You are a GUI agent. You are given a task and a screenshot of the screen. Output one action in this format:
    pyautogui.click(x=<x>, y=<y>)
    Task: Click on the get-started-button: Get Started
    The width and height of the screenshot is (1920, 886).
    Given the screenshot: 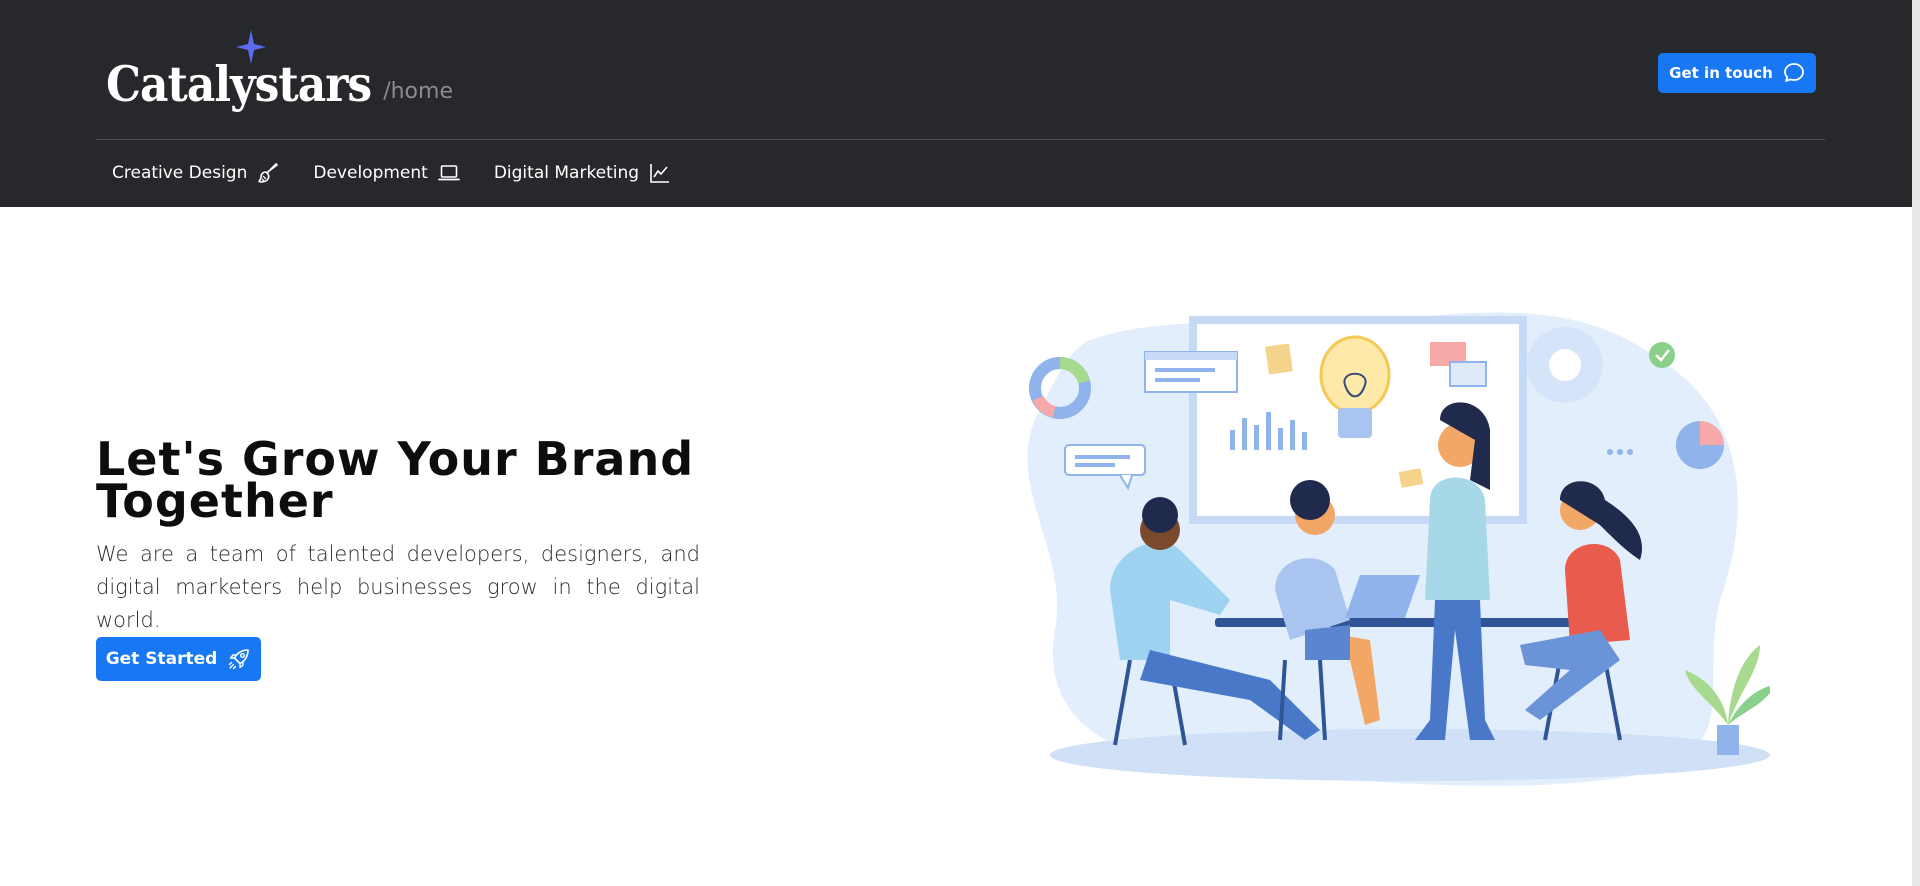 What is the action you would take?
    pyautogui.click(x=178, y=659)
    